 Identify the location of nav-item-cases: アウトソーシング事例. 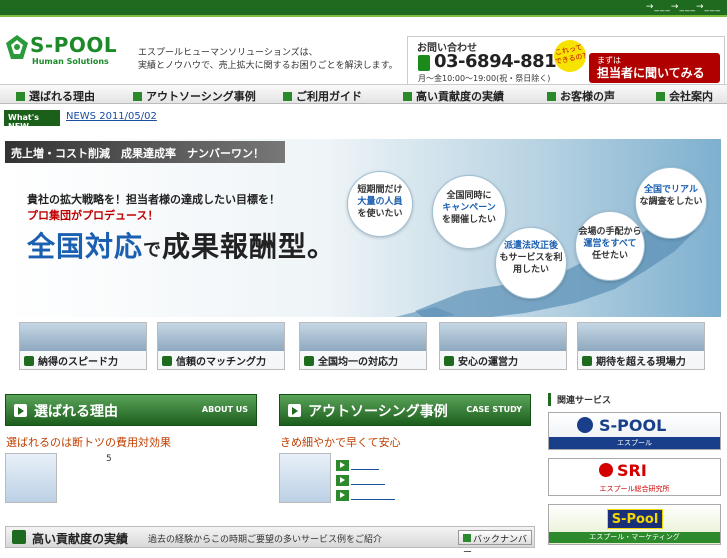
(194, 96).